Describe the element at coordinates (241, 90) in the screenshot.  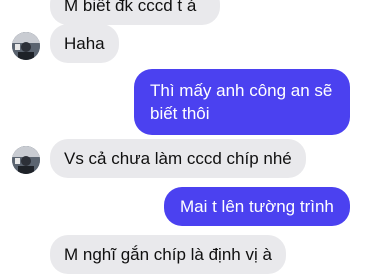
I see `message-text-line: Thì mấy anh công an sẽ` at that location.